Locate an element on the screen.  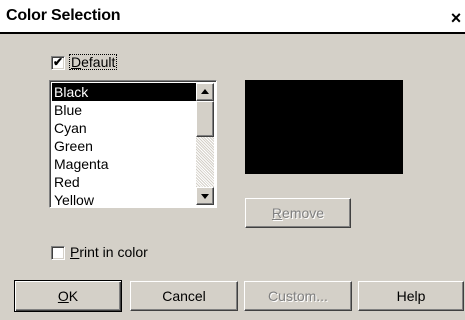
arrow-down-icon is located at coordinates (205, 196).